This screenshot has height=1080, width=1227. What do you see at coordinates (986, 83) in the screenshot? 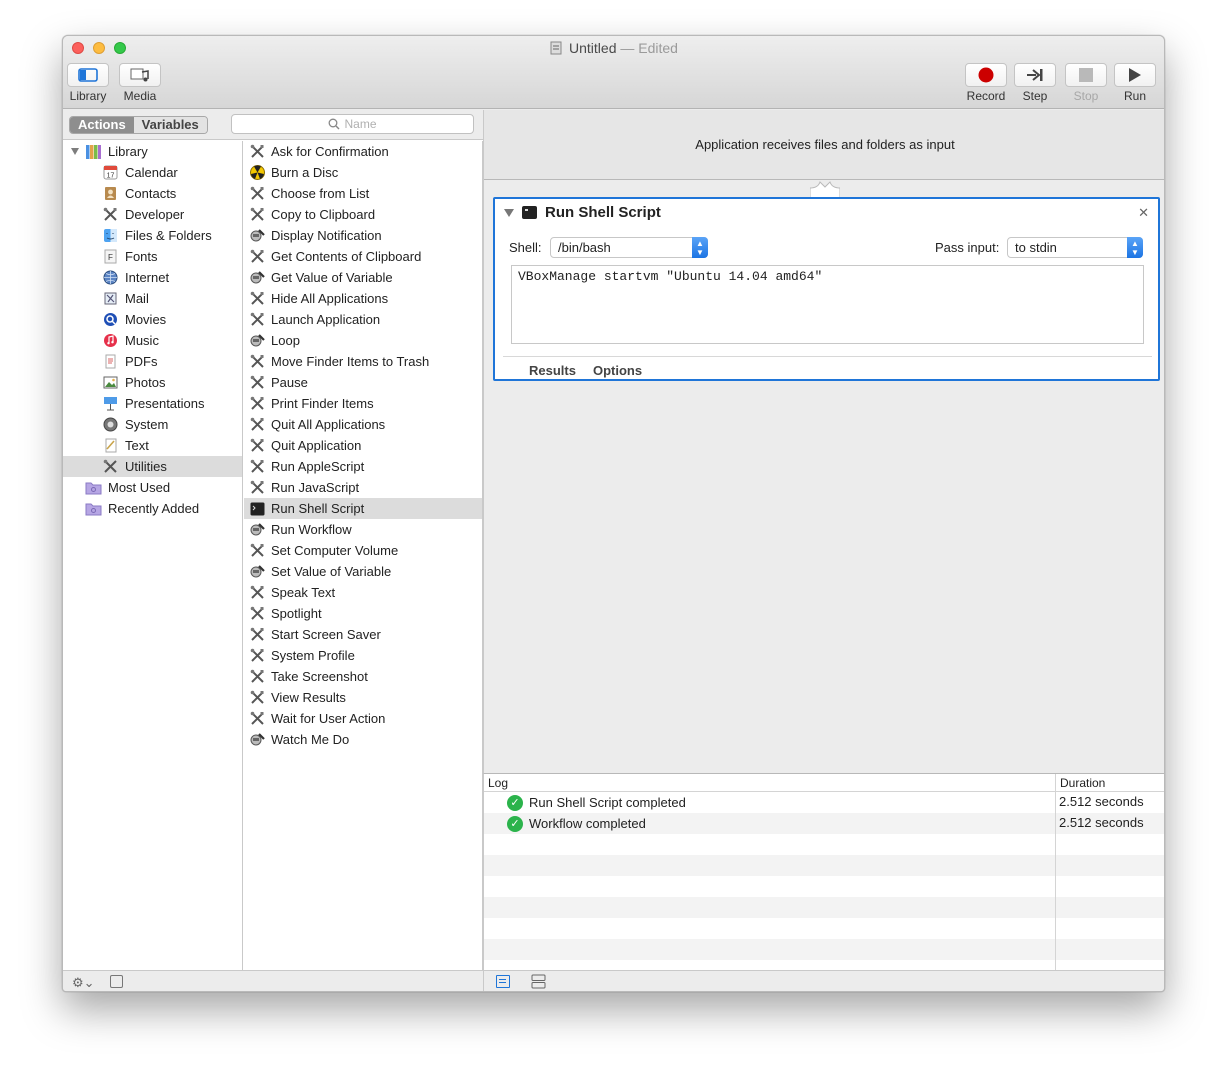
I see `record-button: Record` at bounding box center [986, 83].